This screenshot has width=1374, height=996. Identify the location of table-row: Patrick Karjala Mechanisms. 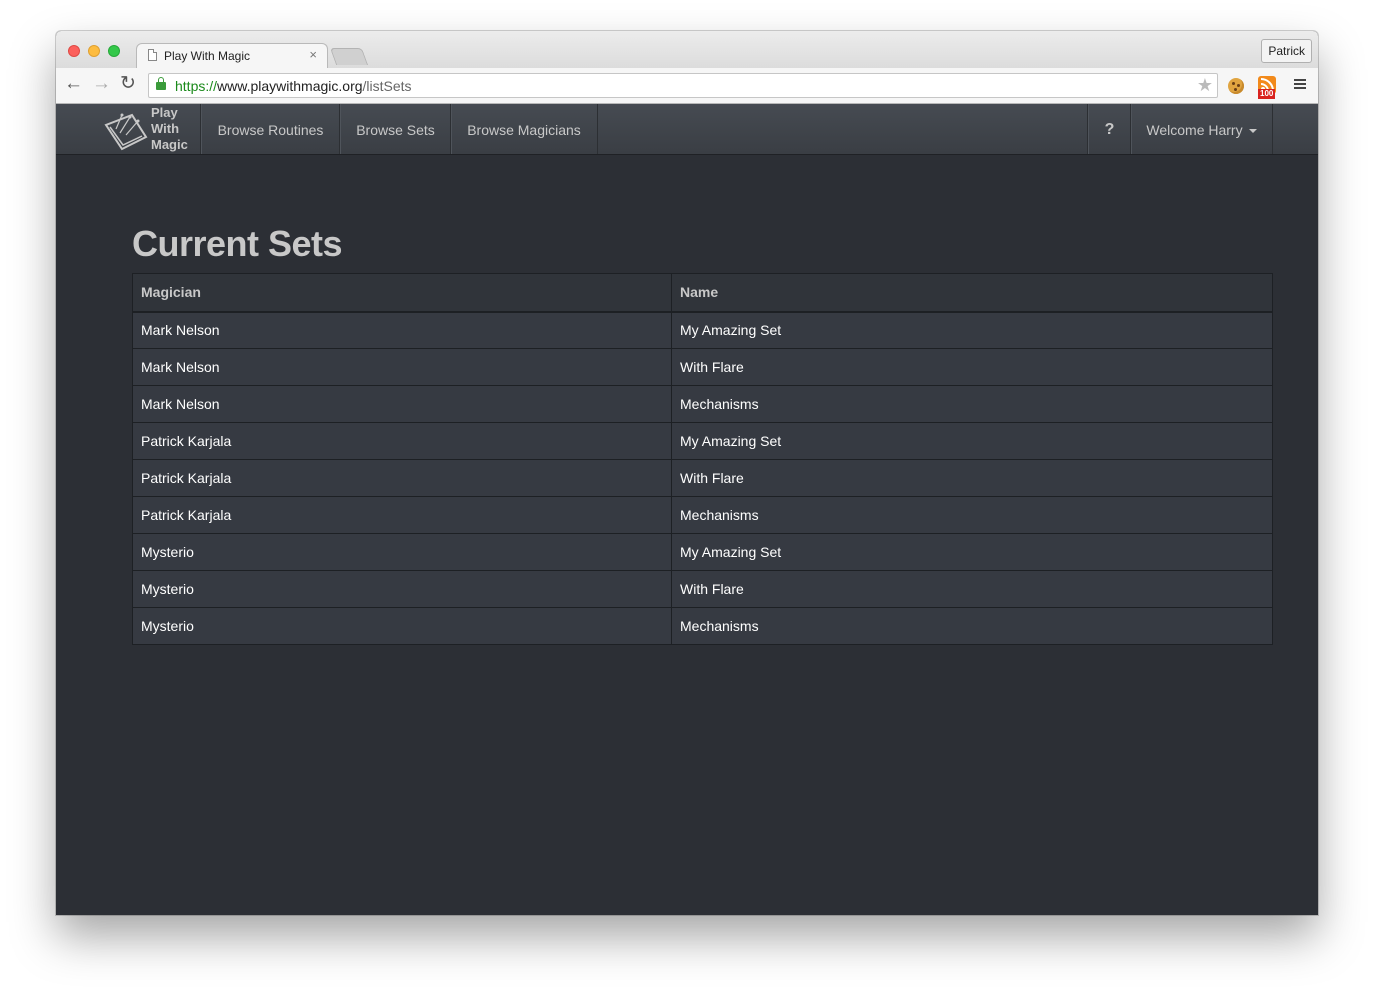
(702, 515).